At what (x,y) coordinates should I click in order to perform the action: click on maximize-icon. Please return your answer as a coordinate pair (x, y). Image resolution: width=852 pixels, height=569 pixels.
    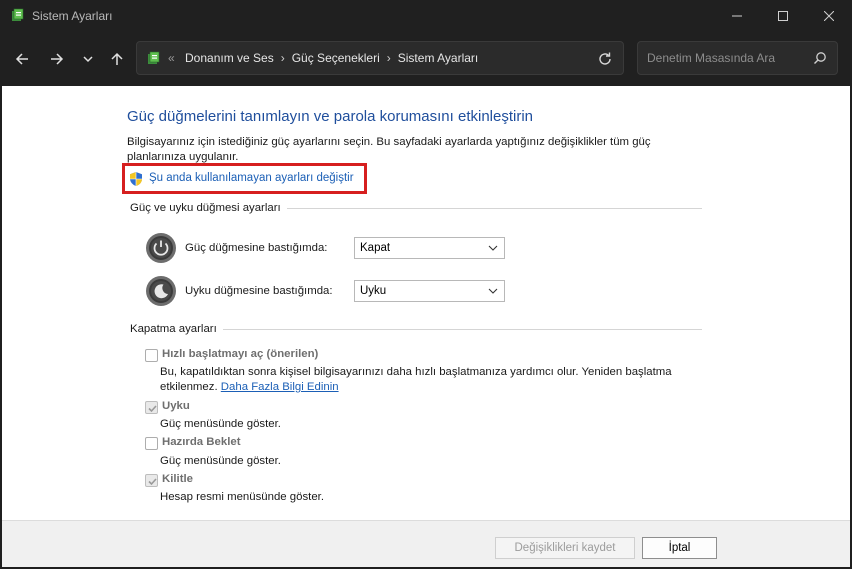
    Looking at the image, I should click on (783, 16).